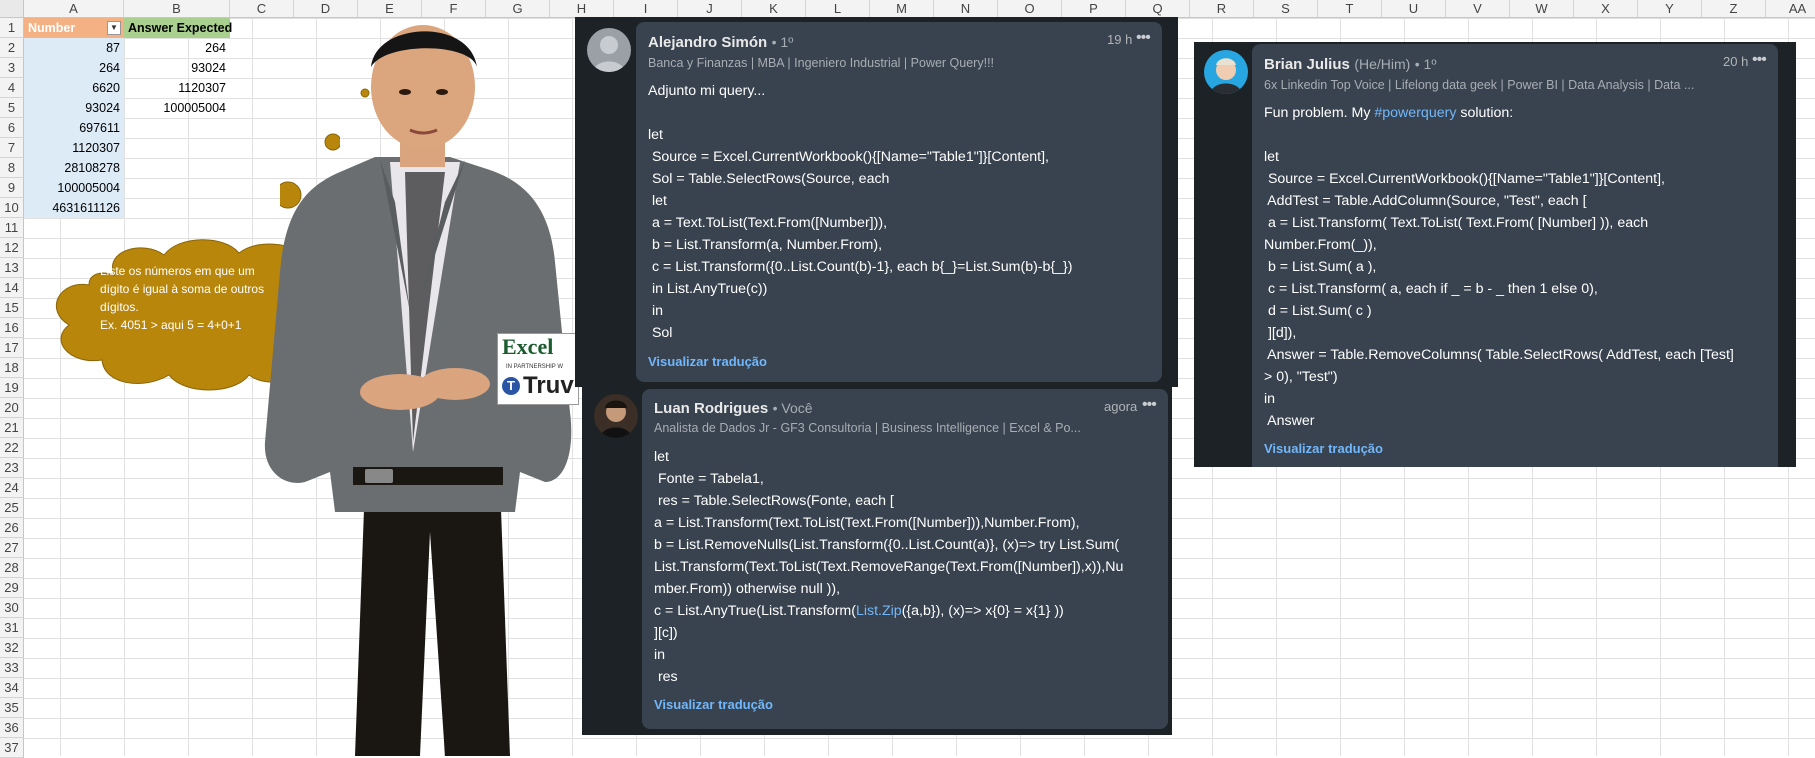 The height and width of the screenshot is (758, 1815). I want to click on number-cell: 28108278, so click(74, 168).